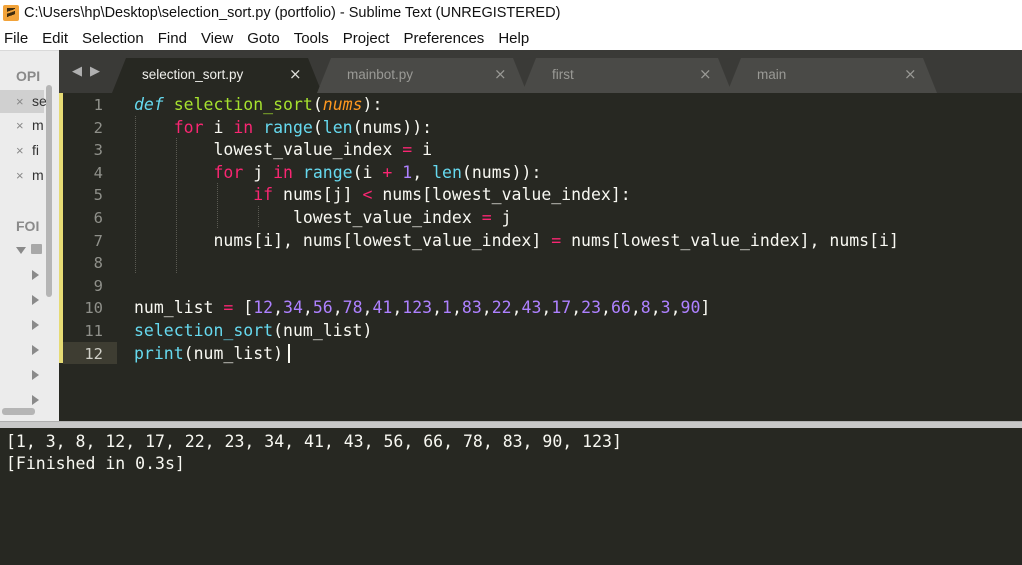 The image size is (1022, 565). Describe the element at coordinates (98, 127) in the screenshot. I see `line-number: 2` at that location.